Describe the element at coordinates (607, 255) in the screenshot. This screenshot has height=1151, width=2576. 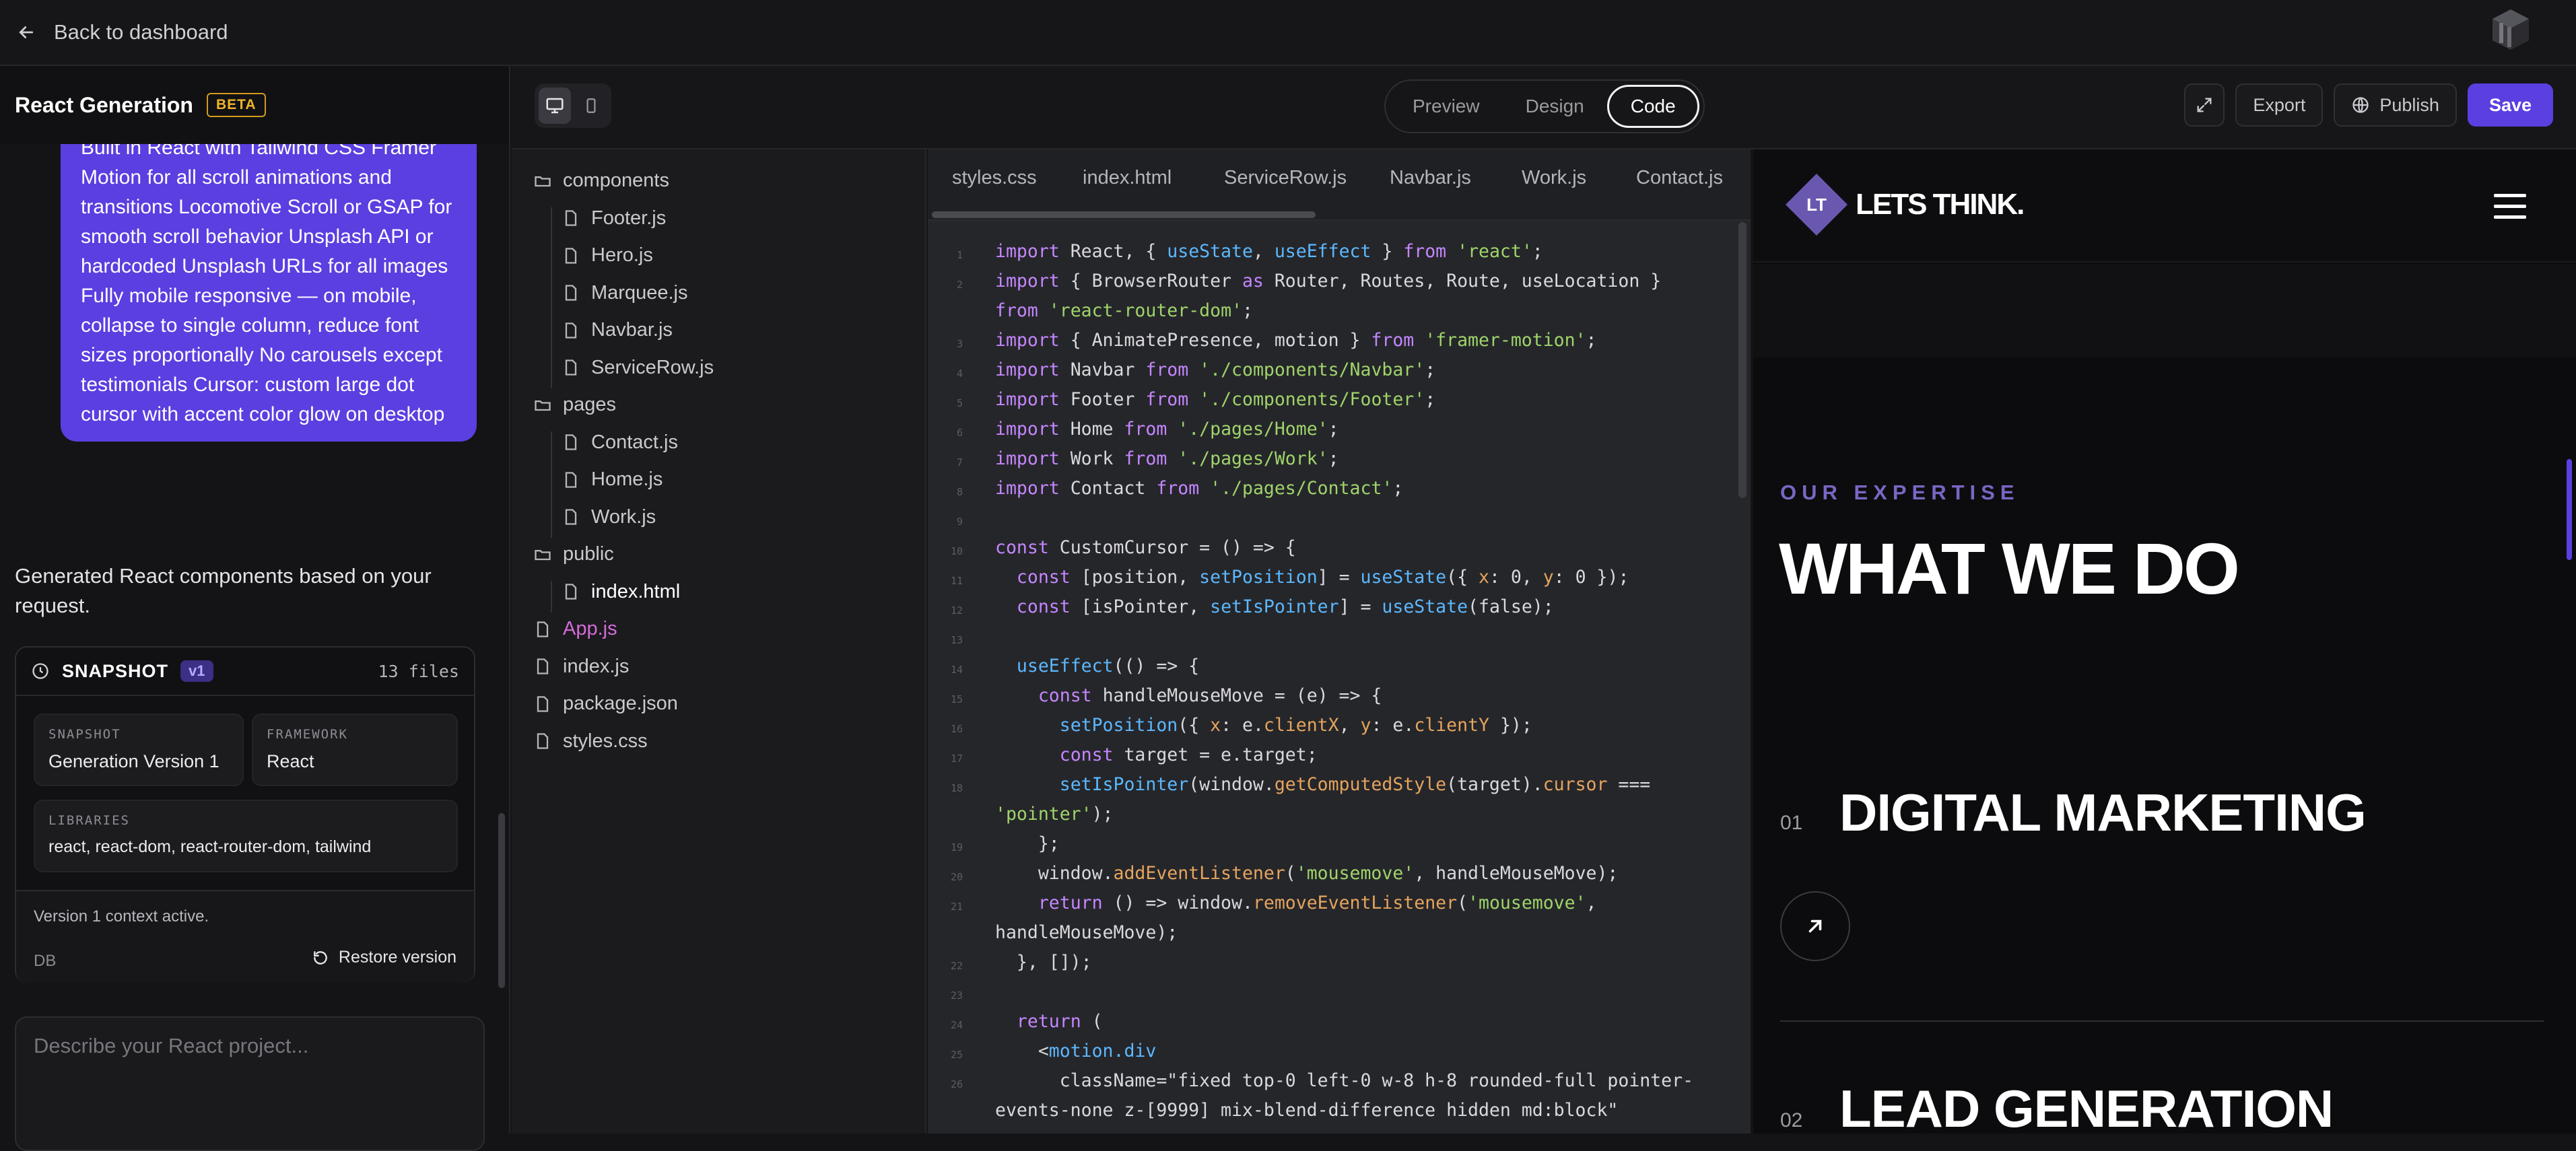
I see `tree-file: Hero.js` at that location.